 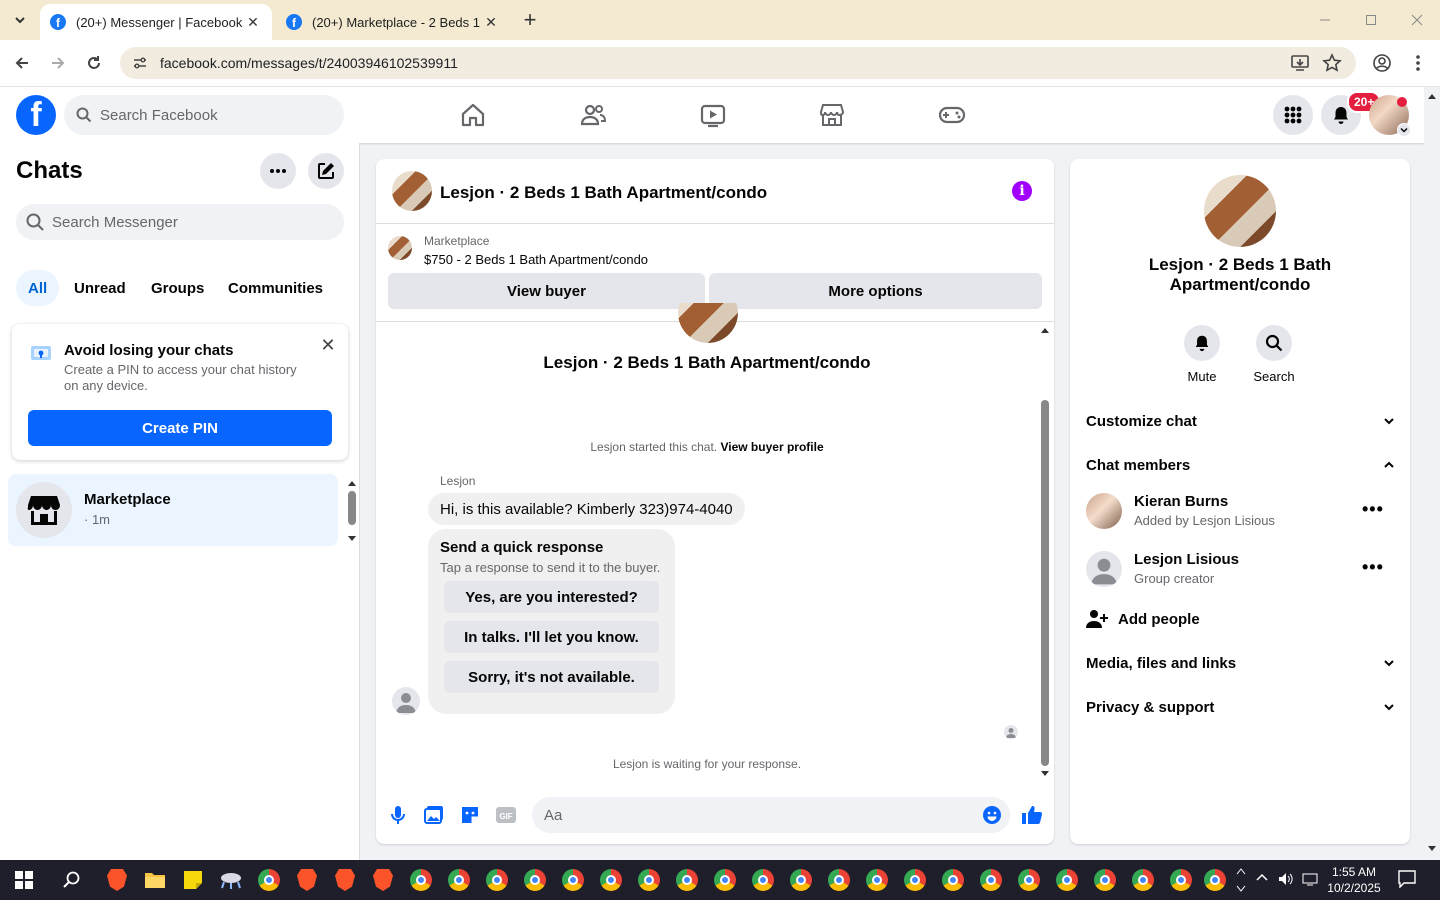 I want to click on volume-icon, so click(x=1286, y=879).